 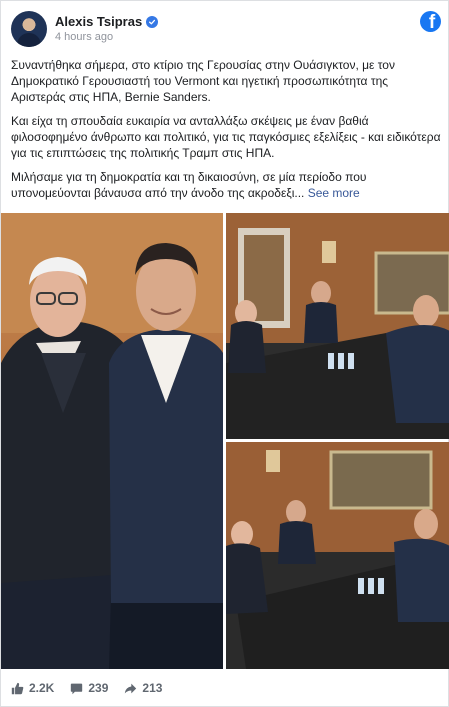 What do you see at coordinates (29, 29) in the screenshot?
I see `author-avatar` at bounding box center [29, 29].